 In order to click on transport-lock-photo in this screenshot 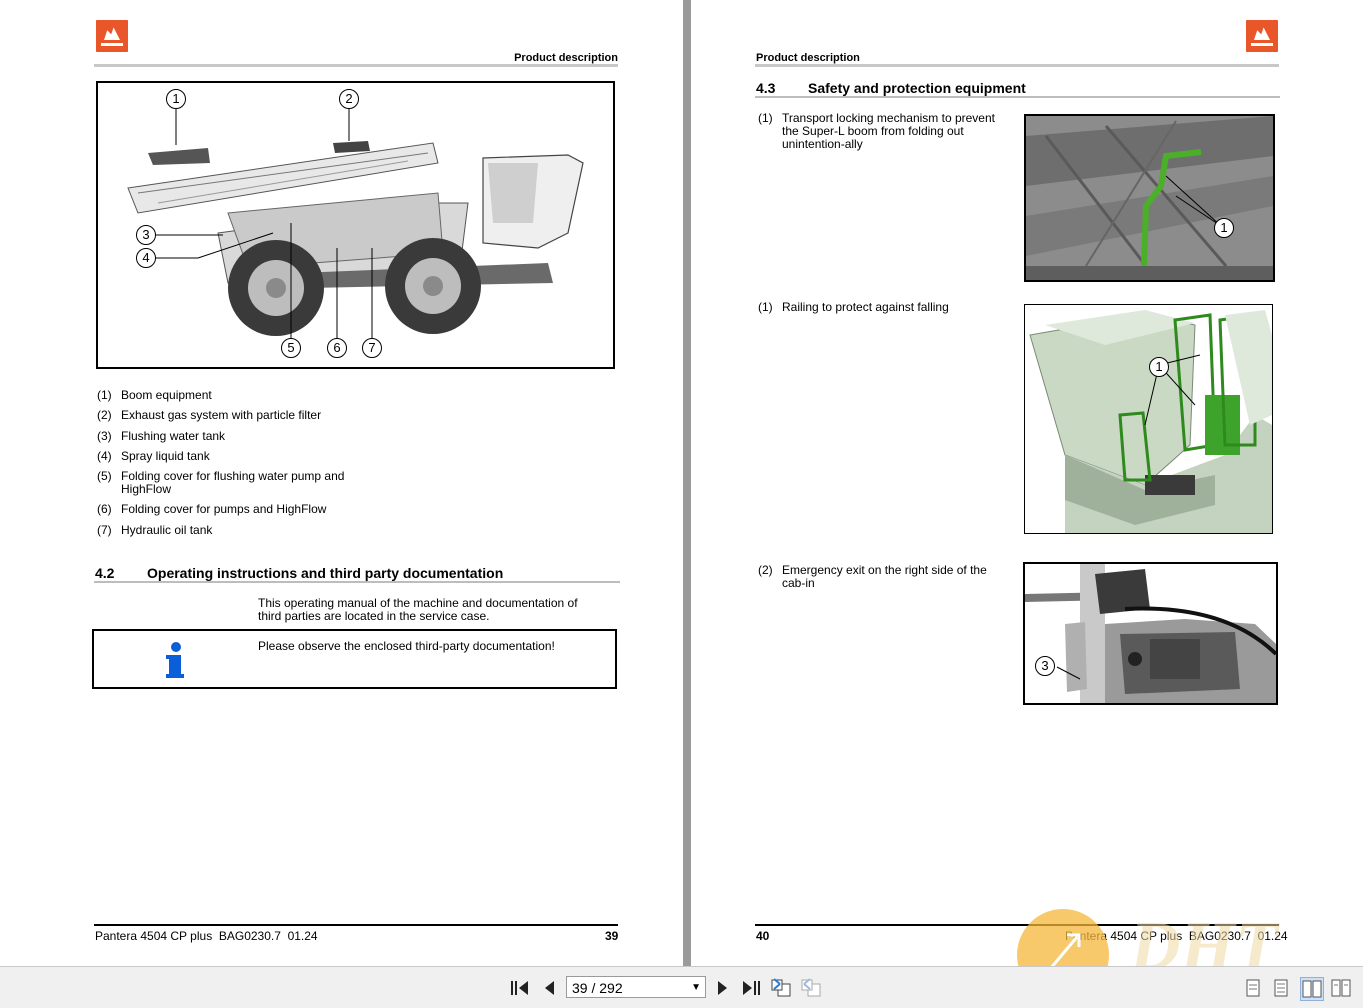, I will do `click(1149, 198)`.